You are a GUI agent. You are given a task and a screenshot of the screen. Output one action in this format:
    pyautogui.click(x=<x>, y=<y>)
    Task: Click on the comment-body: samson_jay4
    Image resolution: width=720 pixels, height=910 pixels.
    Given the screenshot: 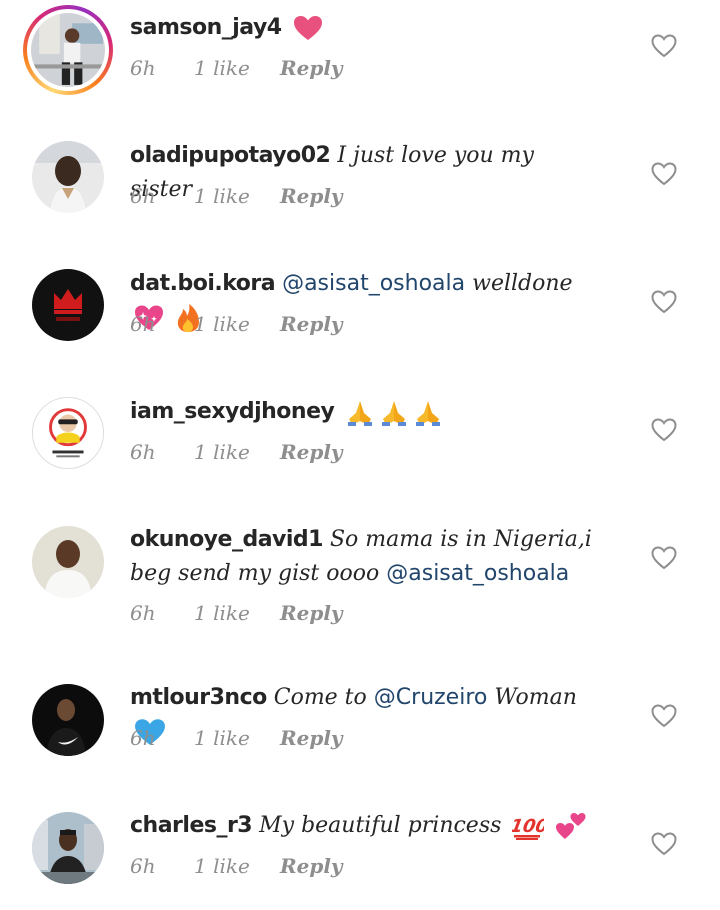 What is the action you would take?
    pyautogui.click(x=365, y=28)
    